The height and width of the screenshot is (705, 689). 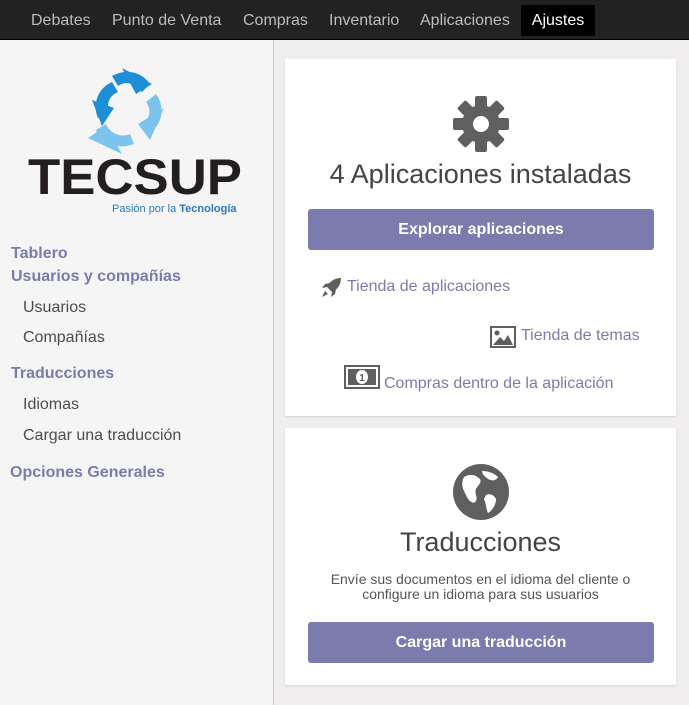 What do you see at coordinates (480, 594) in the screenshot?
I see `translations-description-line2: configure un idioma para sus usuarios` at bounding box center [480, 594].